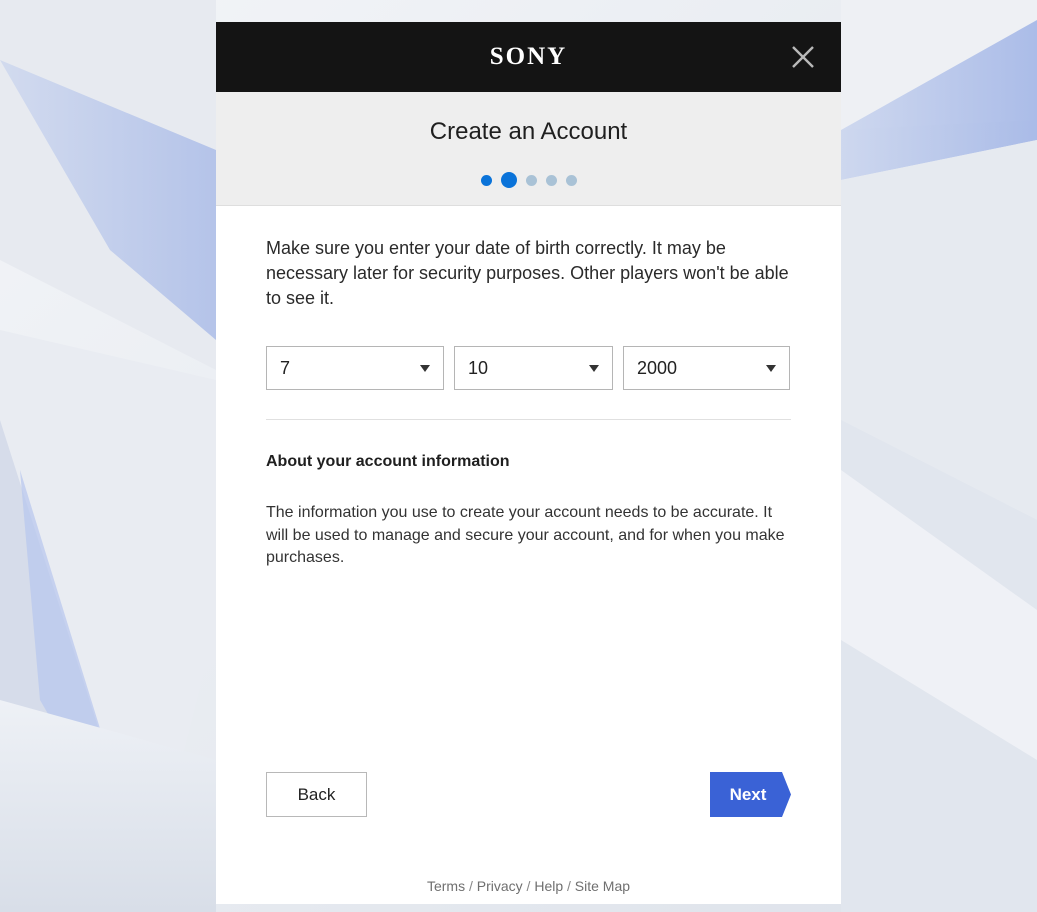  Describe the element at coordinates (528, 149) in the screenshot. I see `header-band: Create an Account` at that location.